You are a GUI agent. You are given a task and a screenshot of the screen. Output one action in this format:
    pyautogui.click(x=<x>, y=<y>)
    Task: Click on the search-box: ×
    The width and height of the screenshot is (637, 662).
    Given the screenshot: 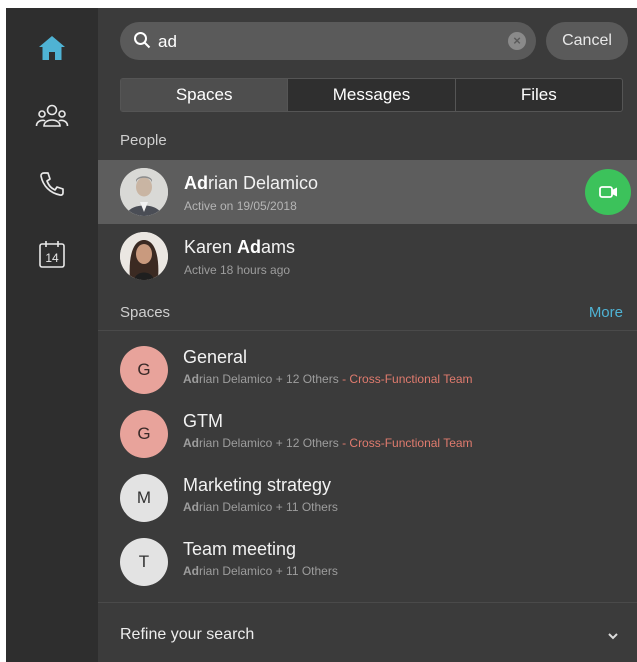 What is the action you would take?
    pyautogui.click(x=328, y=41)
    